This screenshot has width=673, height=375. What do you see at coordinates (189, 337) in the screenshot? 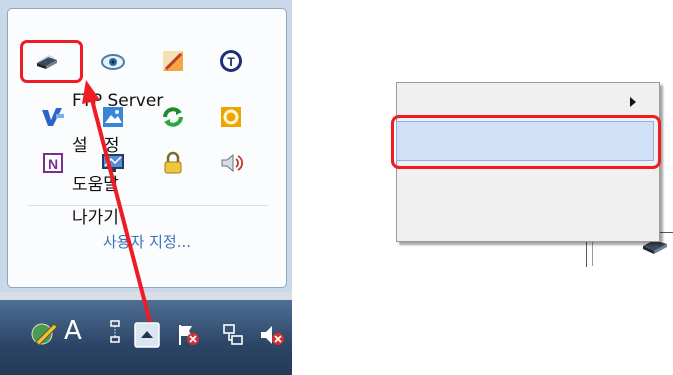
I see `action-center-flag-icon` at bounding box center [189, 337].